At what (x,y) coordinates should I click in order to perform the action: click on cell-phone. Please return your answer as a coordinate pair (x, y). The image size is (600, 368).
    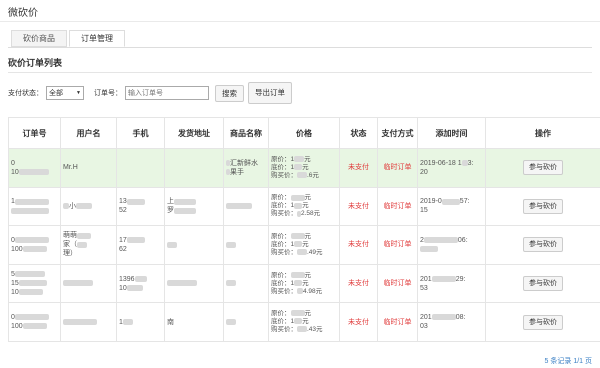
    Looking at the image, I should click on (140, 168).